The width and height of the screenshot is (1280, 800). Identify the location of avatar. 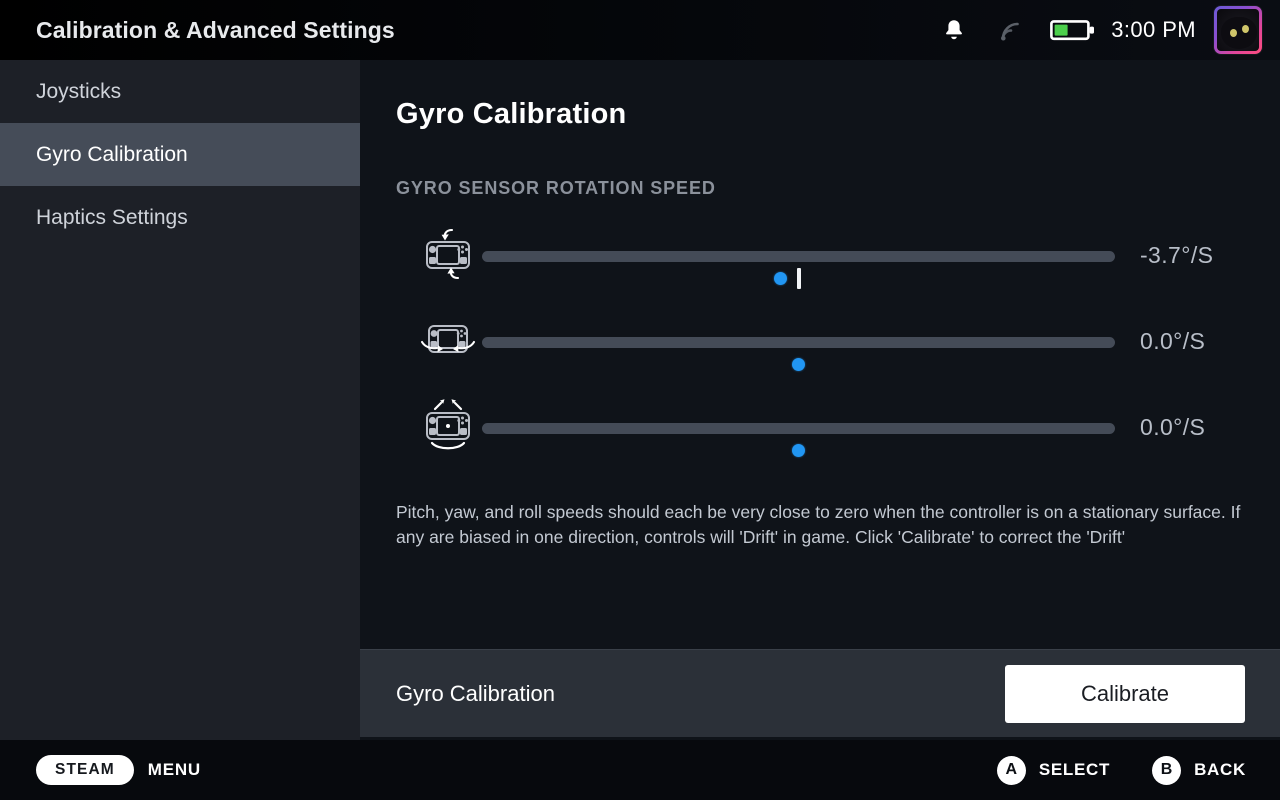
(1238, 30).